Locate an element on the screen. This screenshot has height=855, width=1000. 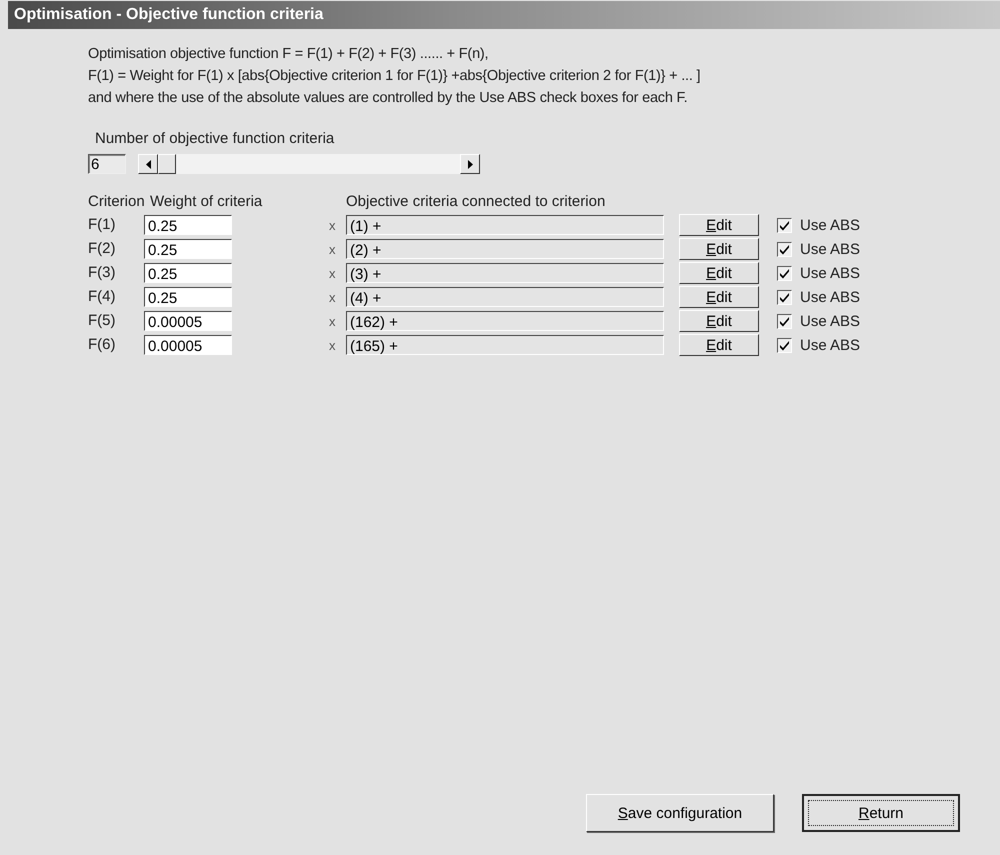
return-button: Return is located at coordinates (881, 813).